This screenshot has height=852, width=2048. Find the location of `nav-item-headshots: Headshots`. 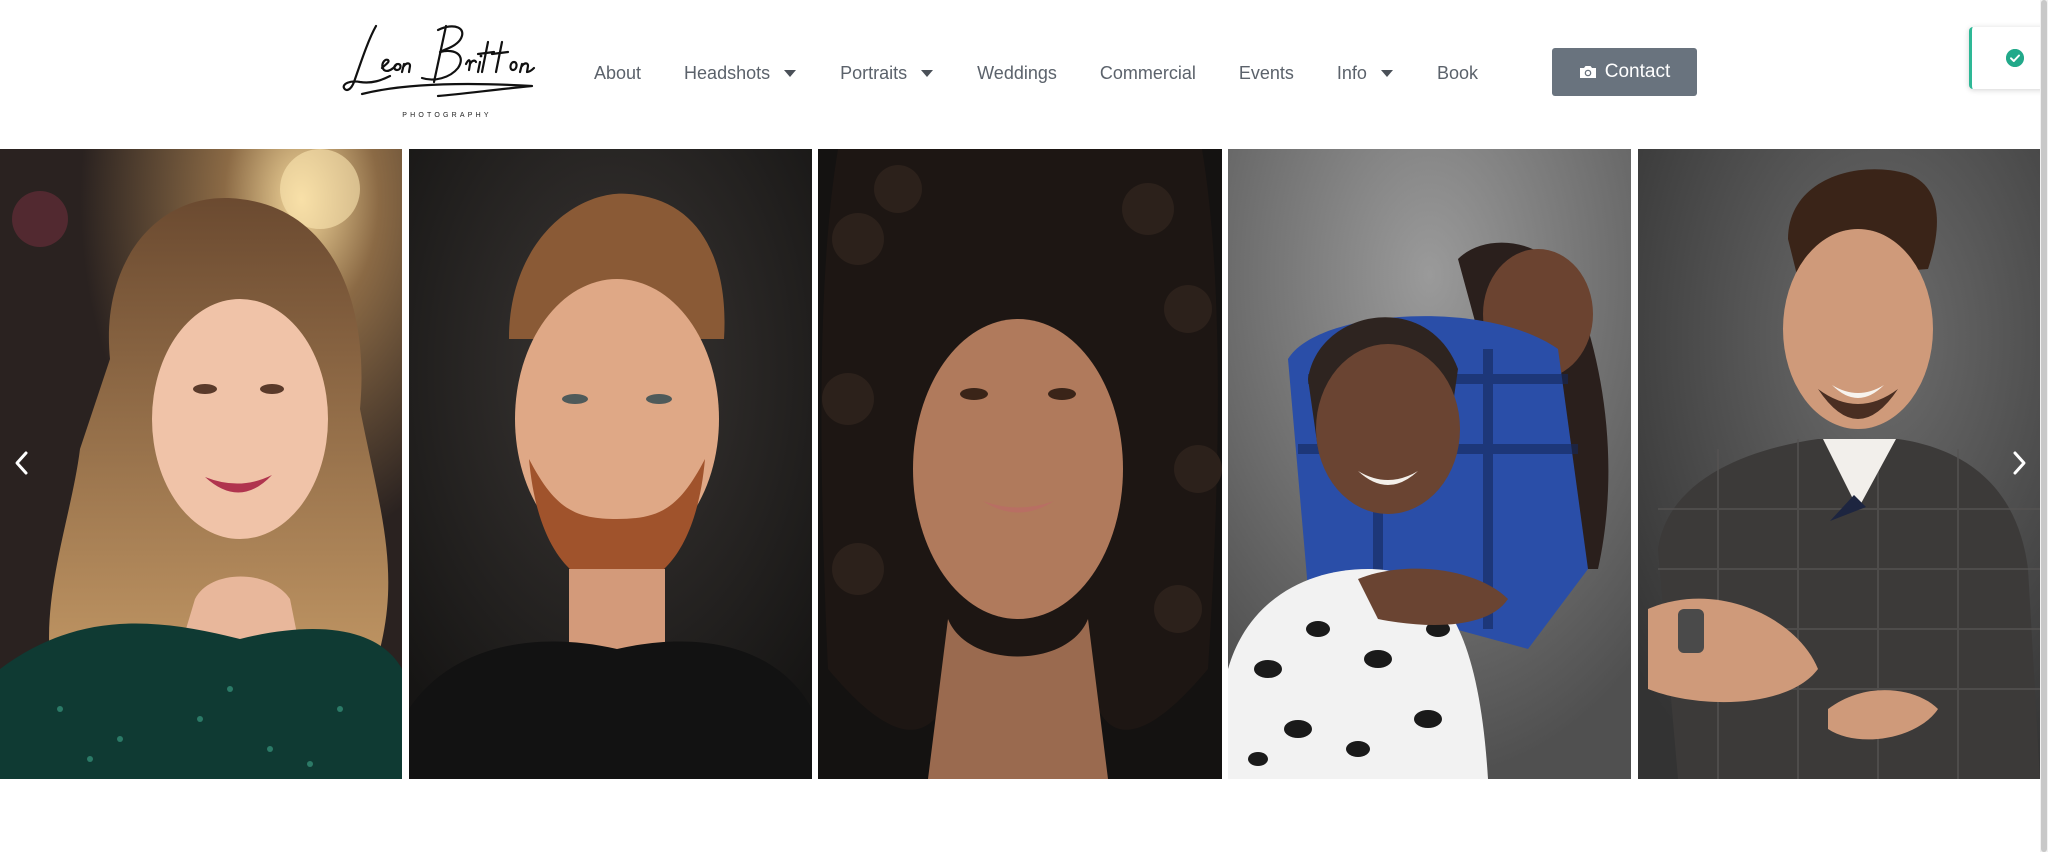

nav-item-headshots: Headshots is located at coordinates (740, 73).